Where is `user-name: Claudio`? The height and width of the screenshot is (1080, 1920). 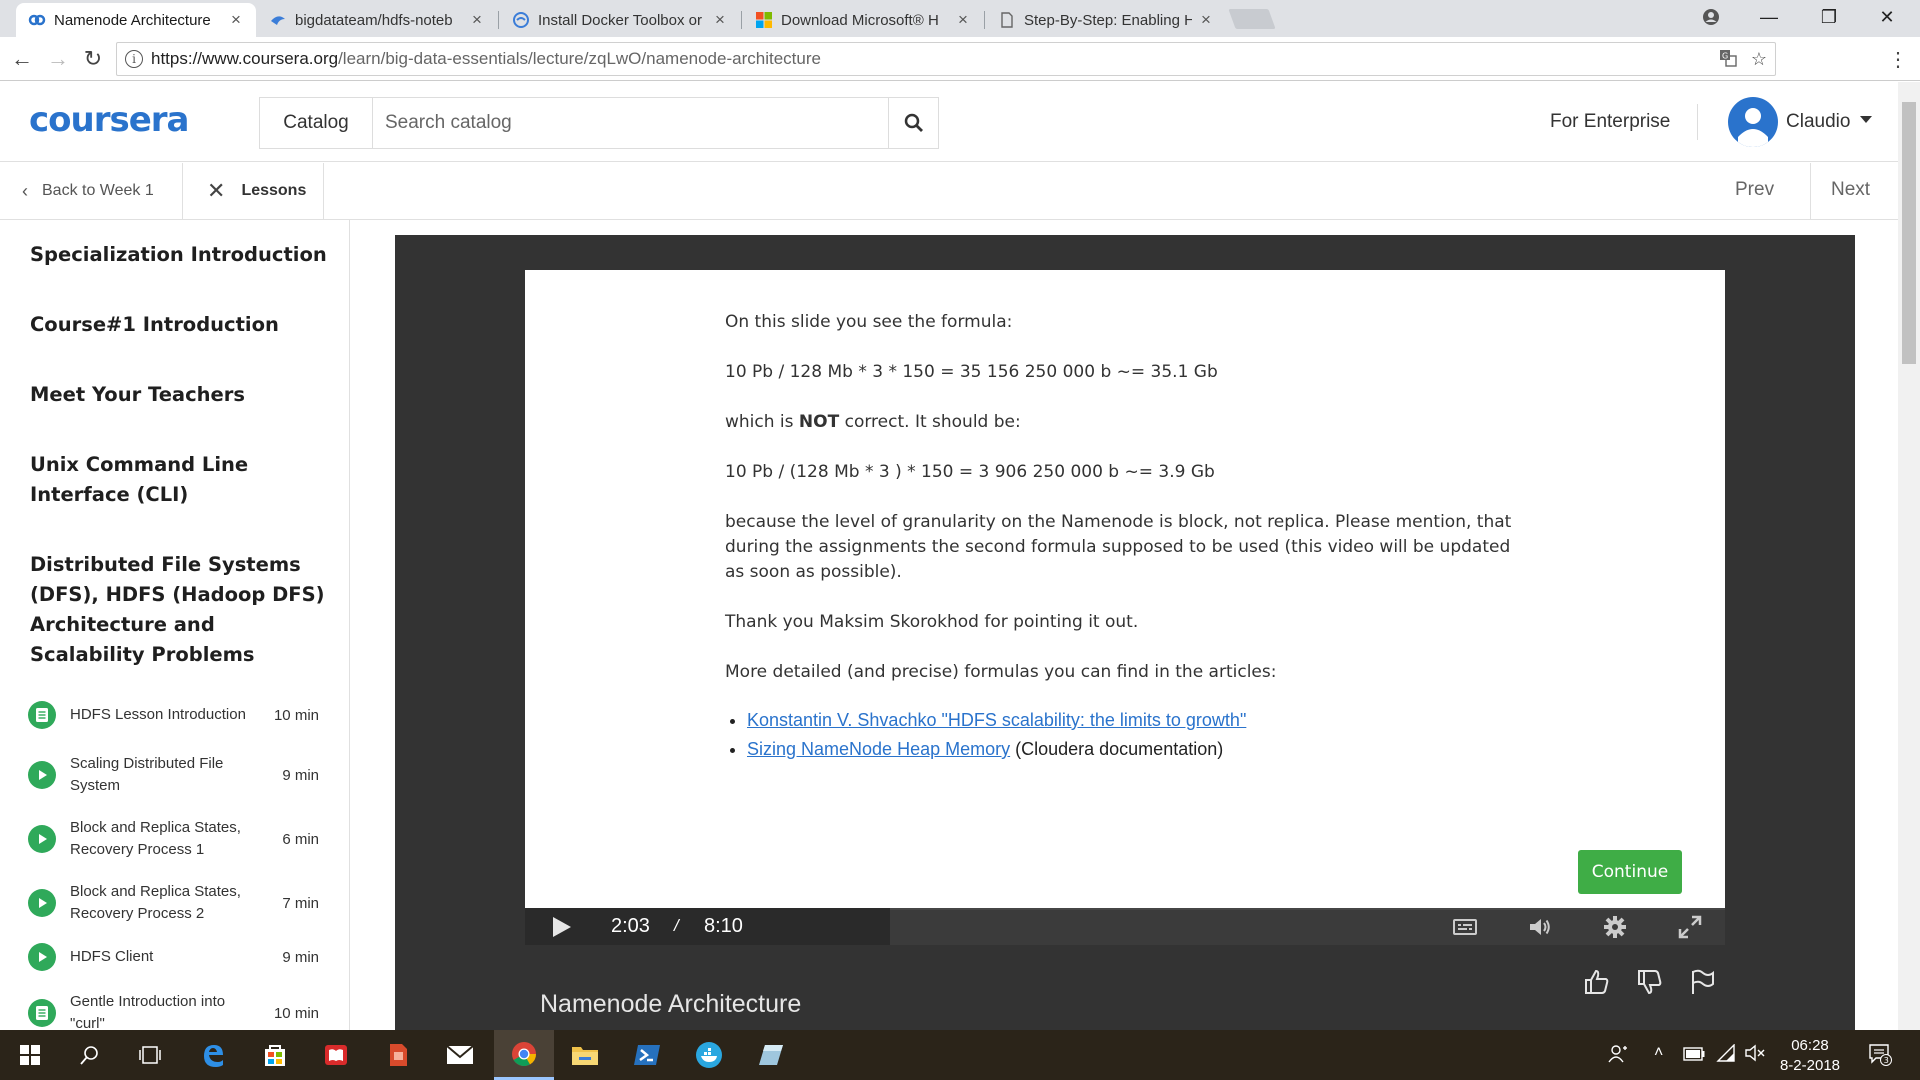
user-name: Claudio is located at coordinates (1818, 122).